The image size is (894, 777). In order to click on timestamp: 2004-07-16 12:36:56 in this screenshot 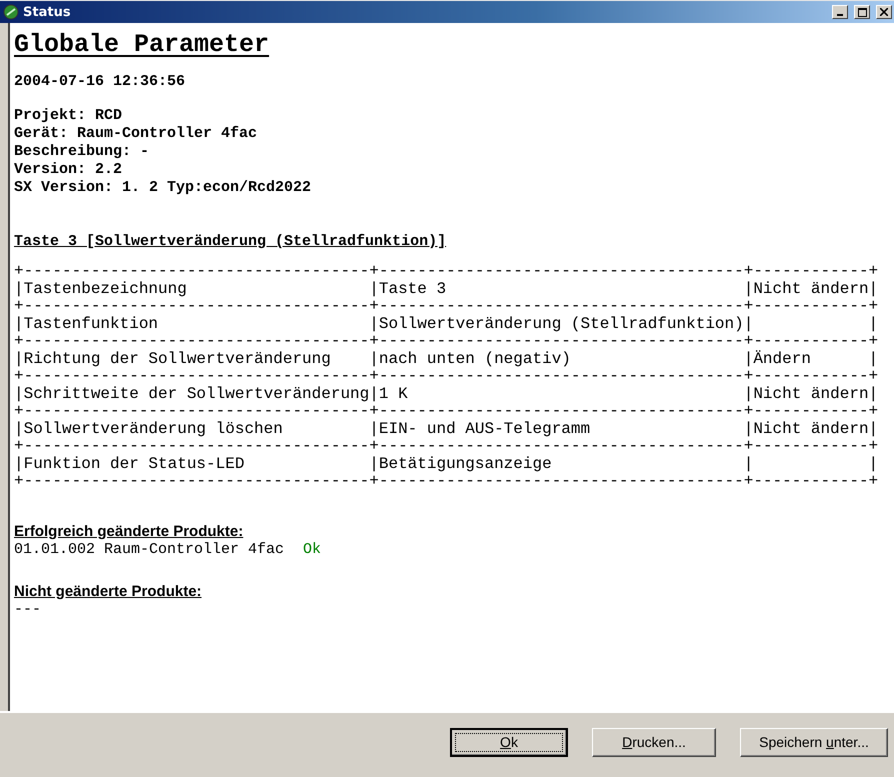, I will do `click(100, 82)`.